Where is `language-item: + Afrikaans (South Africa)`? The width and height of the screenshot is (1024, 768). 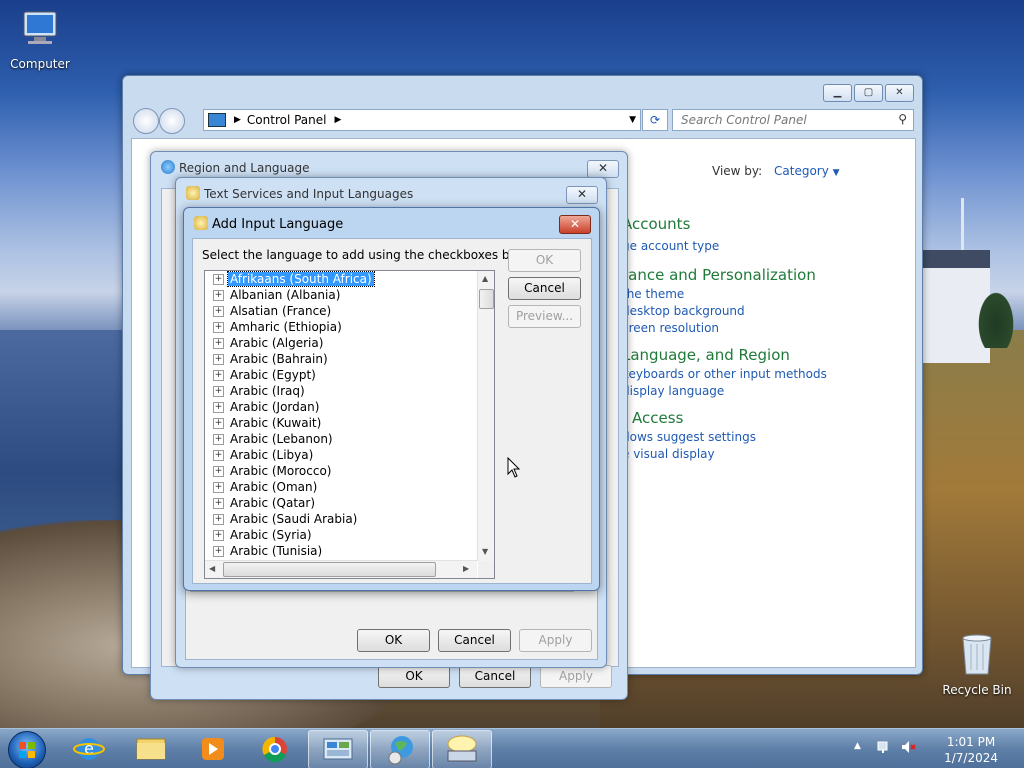
language-item: + Afrikaans (South Africa) is located at coordinates (341, 279).